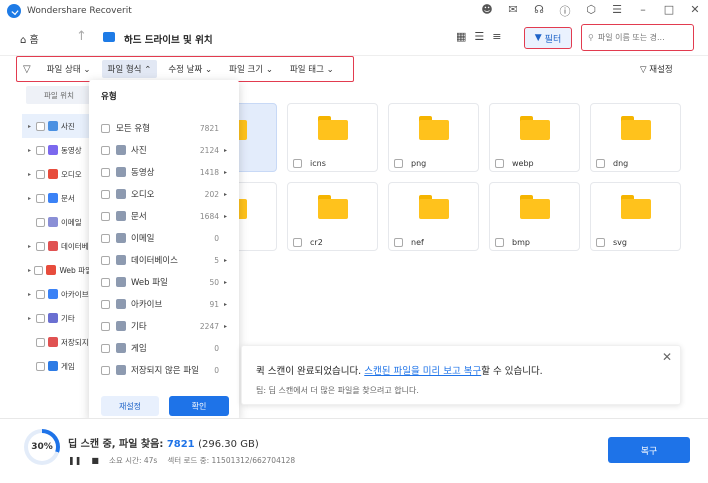 This screenshot has width=708, height=483. What do you see at coordinates (312, 69) in the screenshot?
I see `filter-file-tag: 파일 태그 ⌄` at bounding box center [312, 69].